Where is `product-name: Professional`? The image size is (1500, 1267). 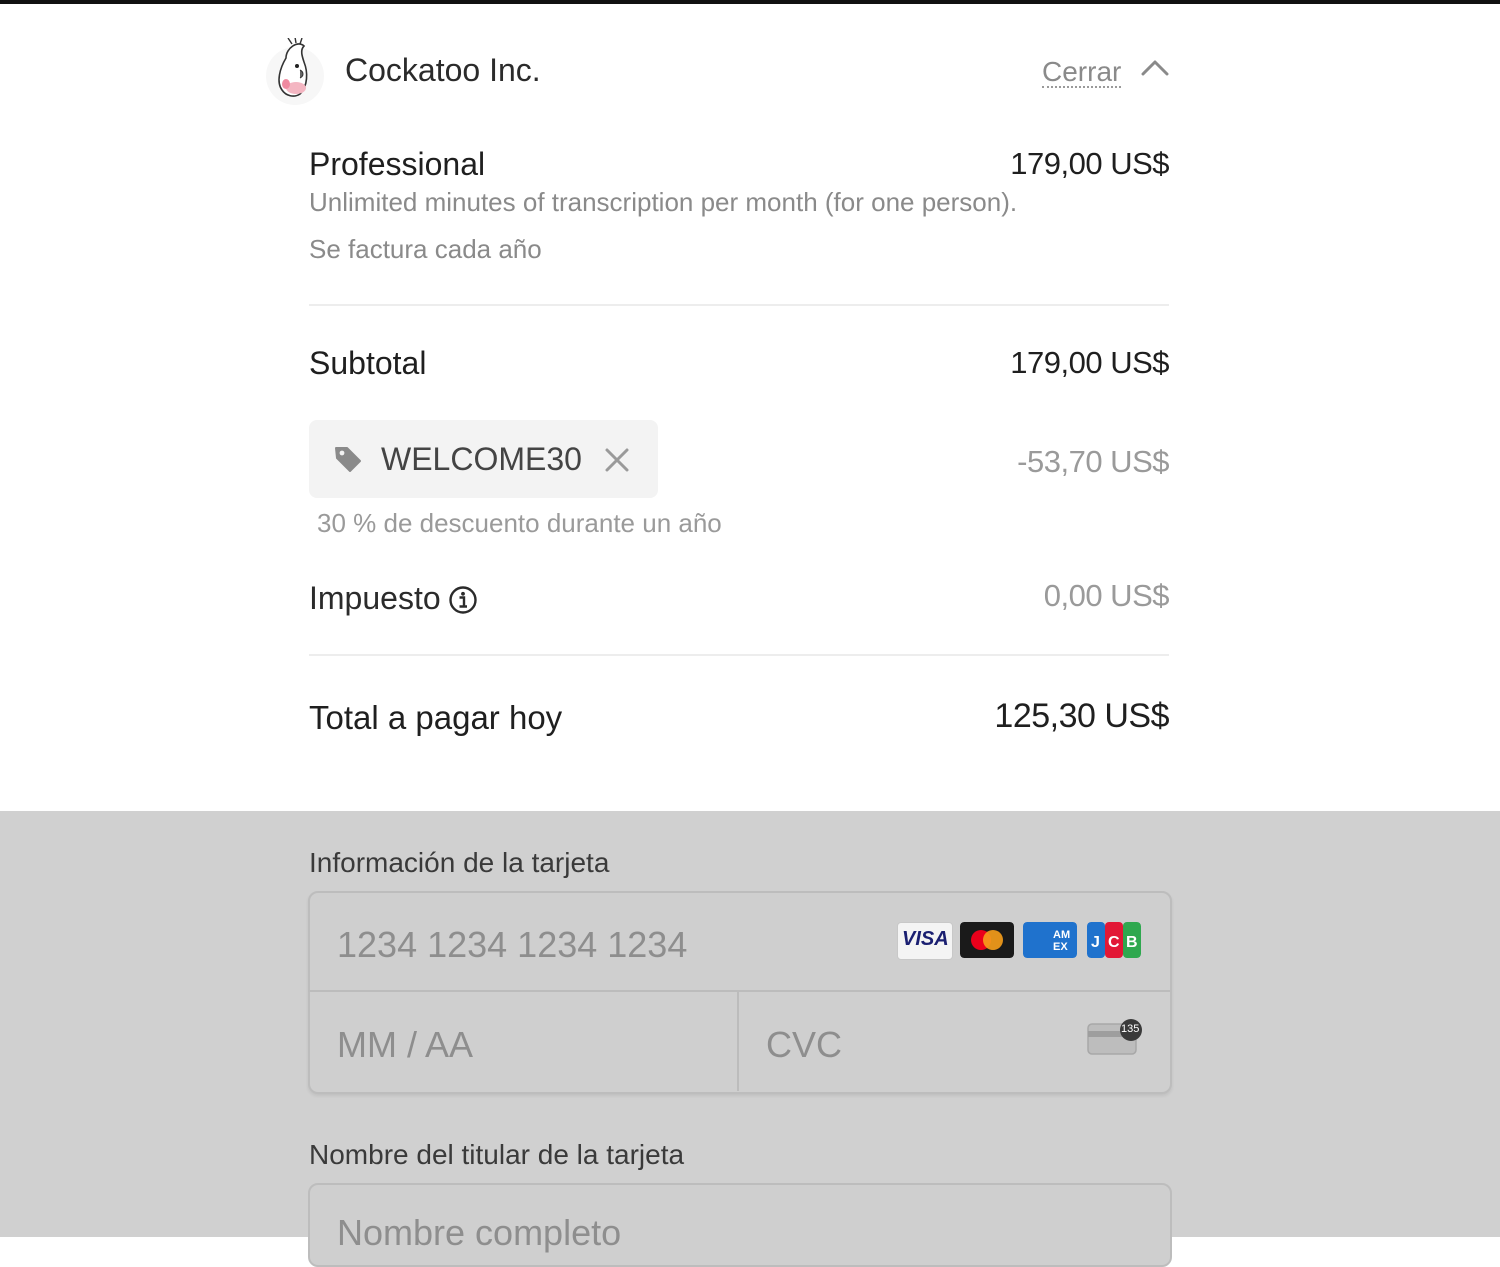 product-name: Professional is located at coordinates (397, 164).